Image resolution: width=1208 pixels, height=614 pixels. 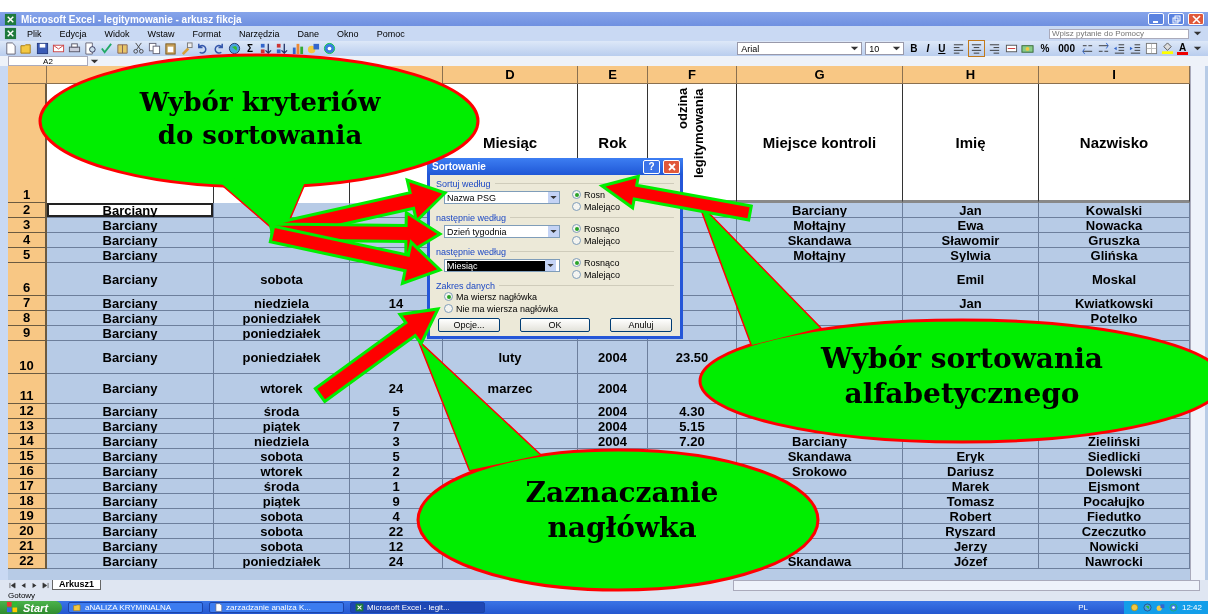 What do you see at coordinates (1114, 75) in the screenshot?
I see `column-header: I` at bounding box center [1114, 75].